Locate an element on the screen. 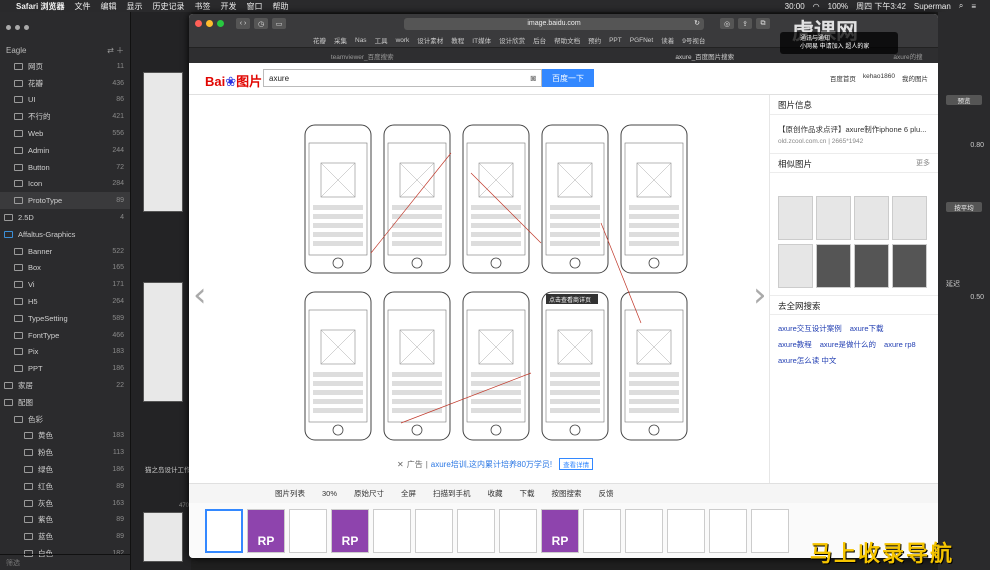 The width and height of the screenshot is (990, 570). tree-item: Banner 522 is located at coordinates (65, 251).